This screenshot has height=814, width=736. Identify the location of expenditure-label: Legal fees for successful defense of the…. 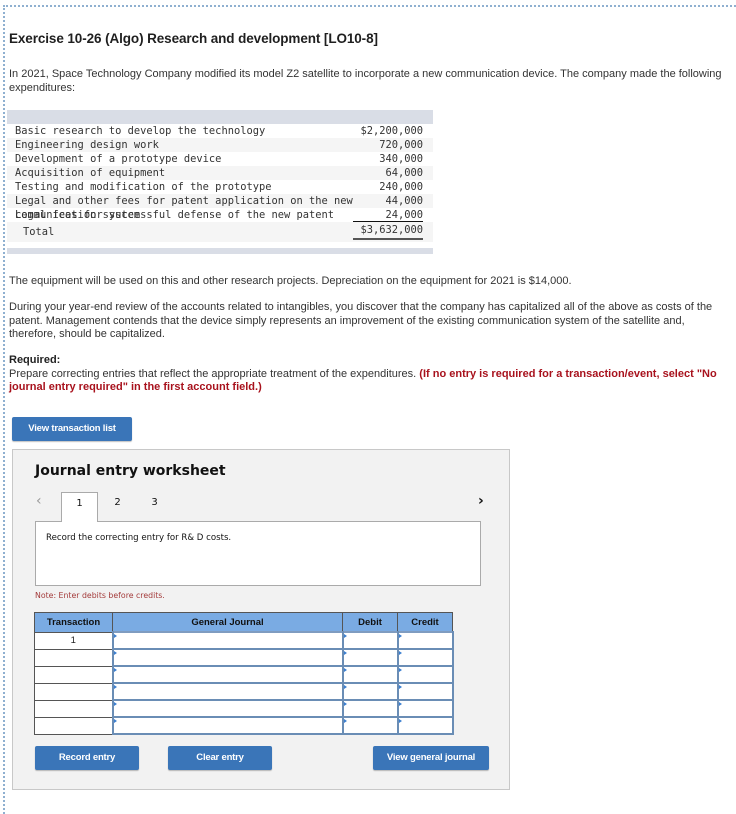
(175, 215).